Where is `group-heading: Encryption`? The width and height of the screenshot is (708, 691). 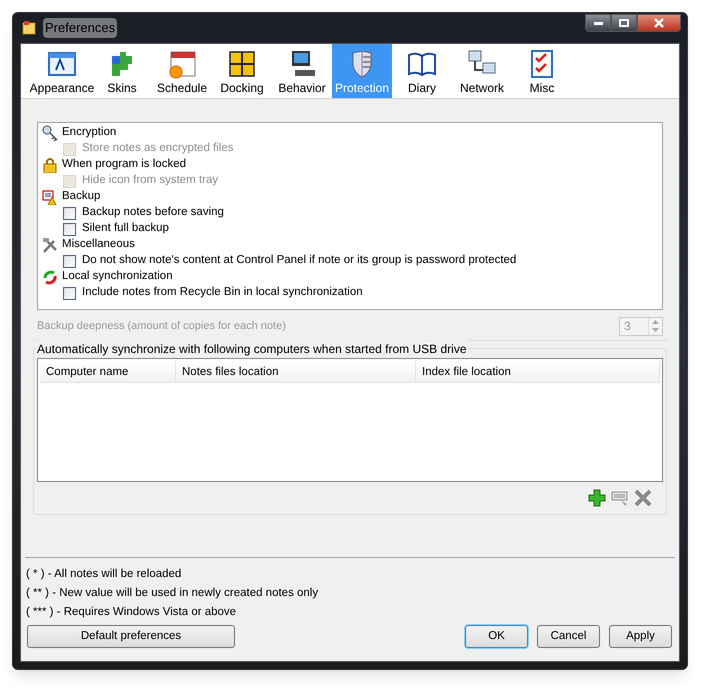
group-heading: Encryption is located at coordinates (89, 132).